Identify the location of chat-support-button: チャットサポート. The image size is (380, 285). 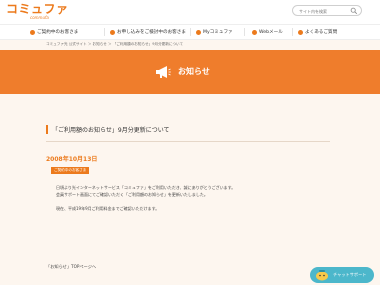
(342, 275).